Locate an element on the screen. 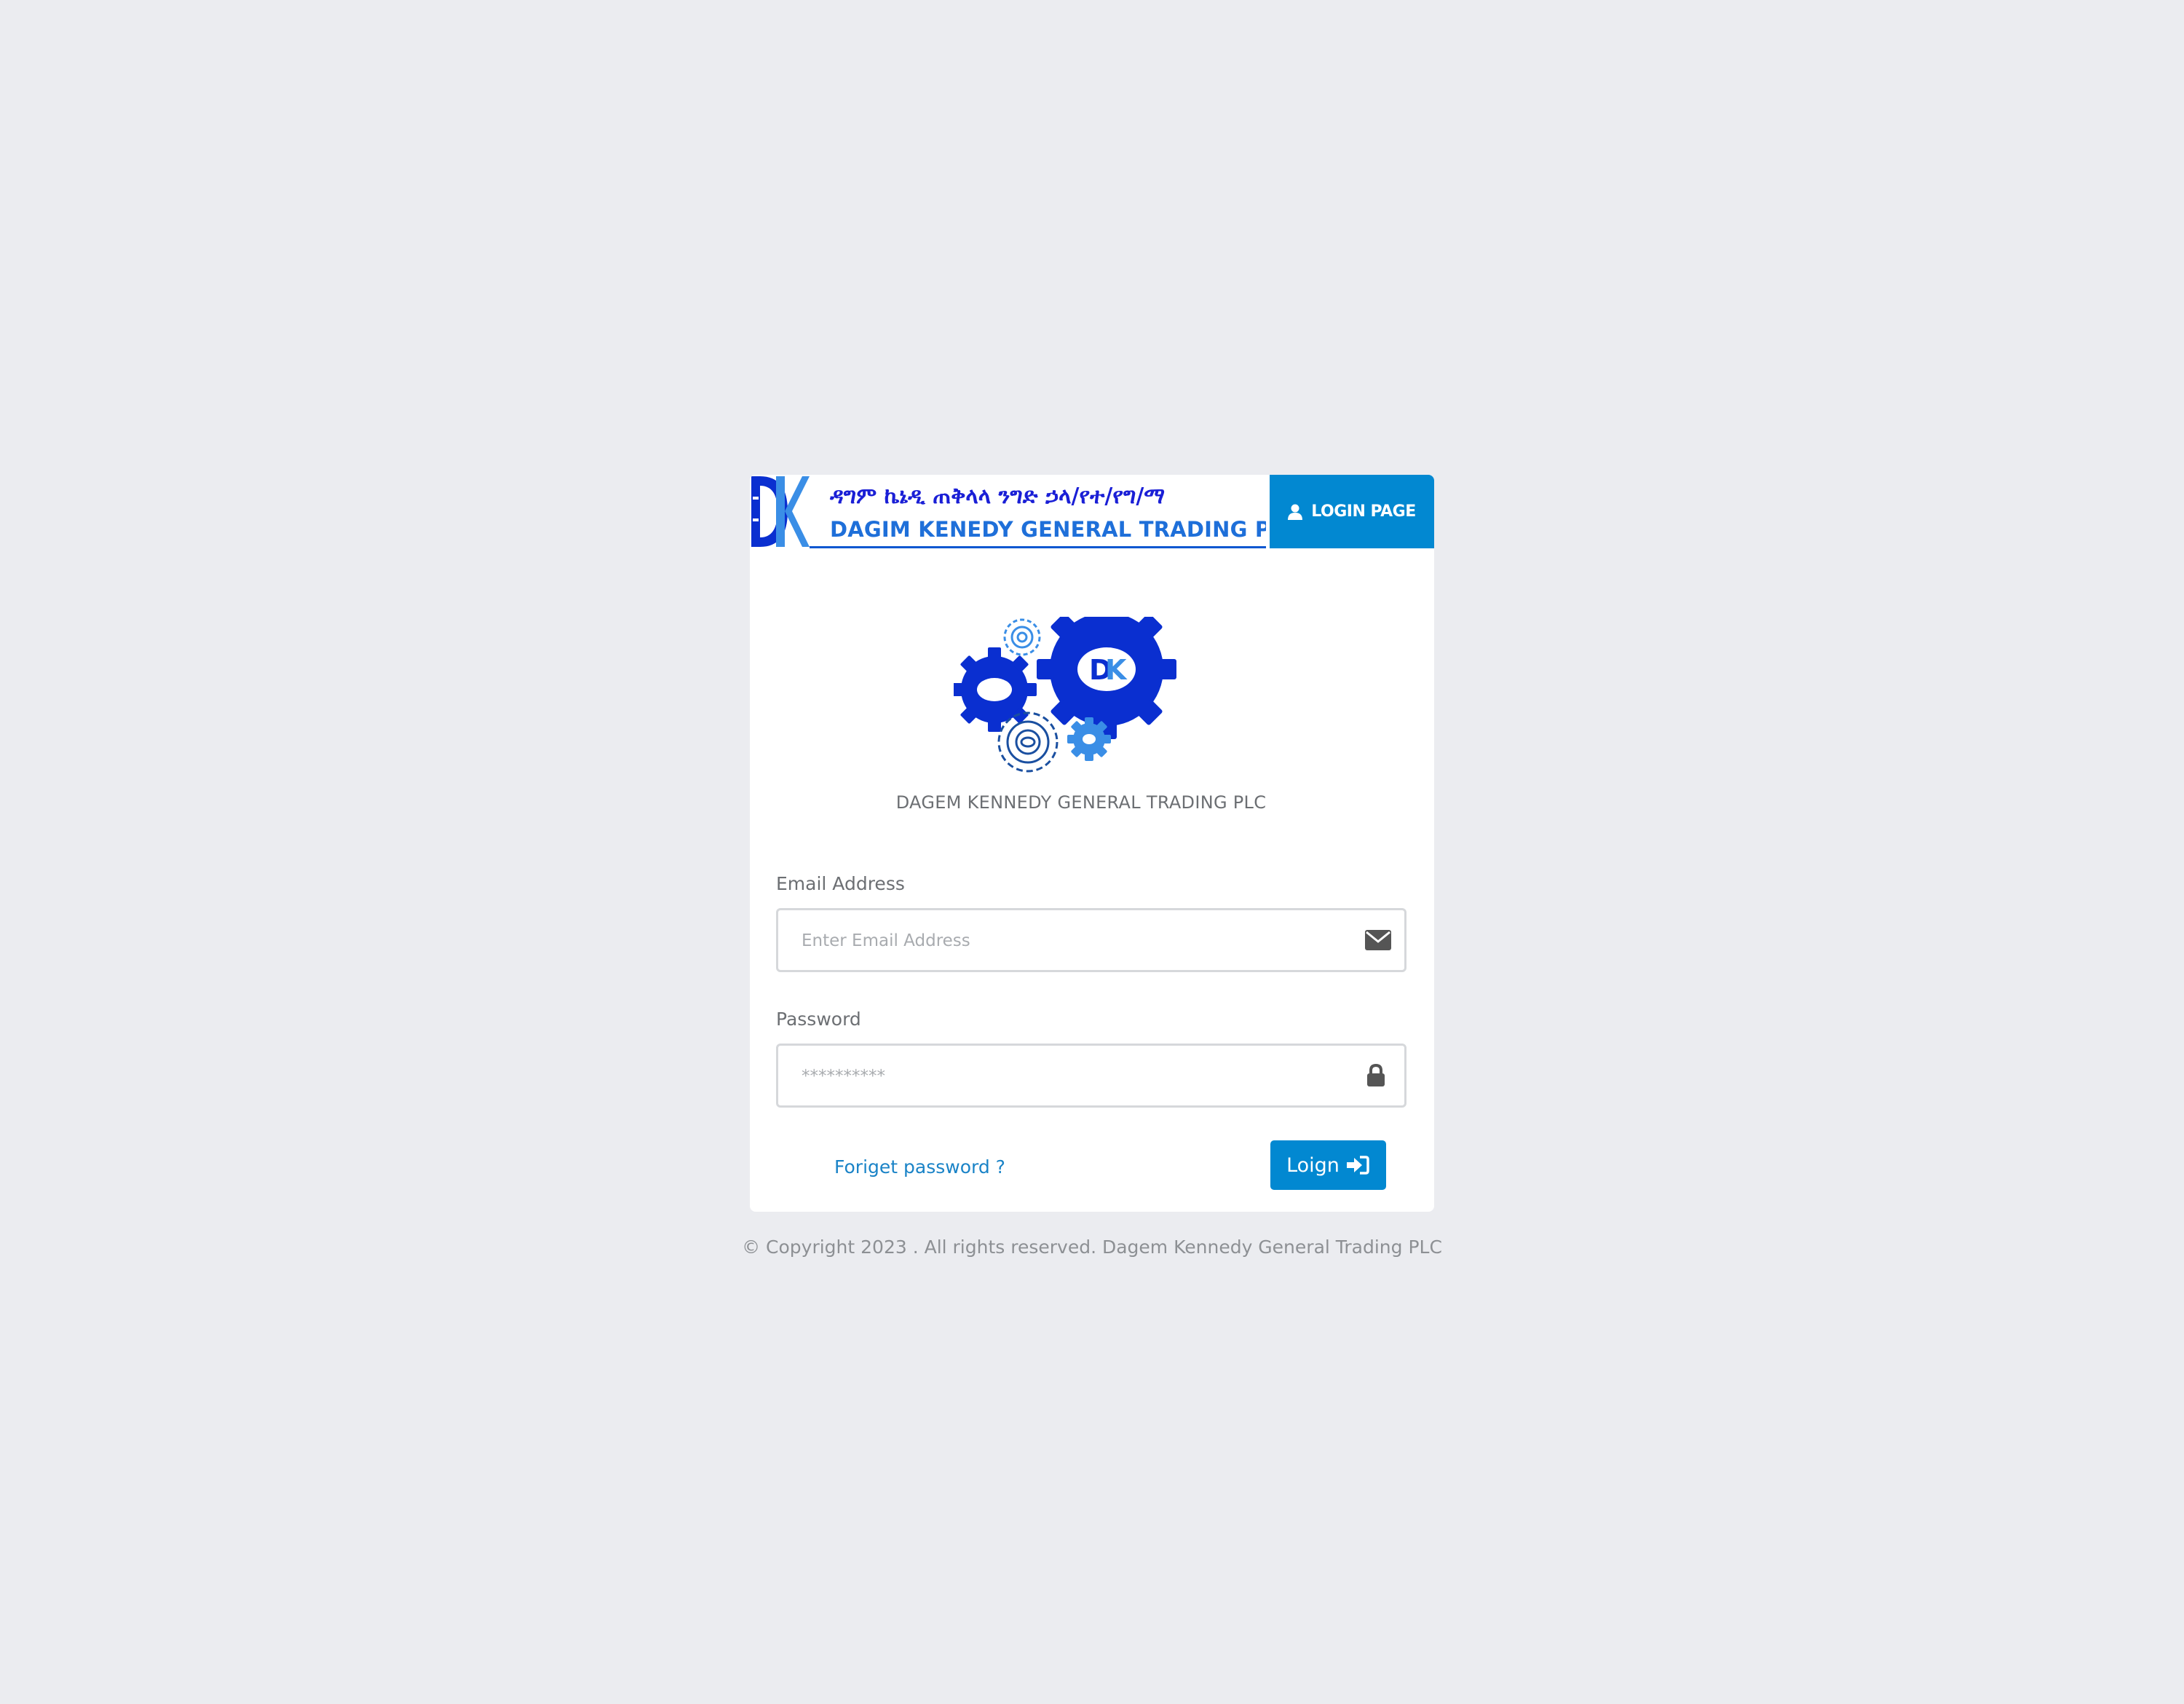 This screenshot has height=1704, width=2184. tab-login-page: LOGIN PAGE is located at coordinates (1352, 511).